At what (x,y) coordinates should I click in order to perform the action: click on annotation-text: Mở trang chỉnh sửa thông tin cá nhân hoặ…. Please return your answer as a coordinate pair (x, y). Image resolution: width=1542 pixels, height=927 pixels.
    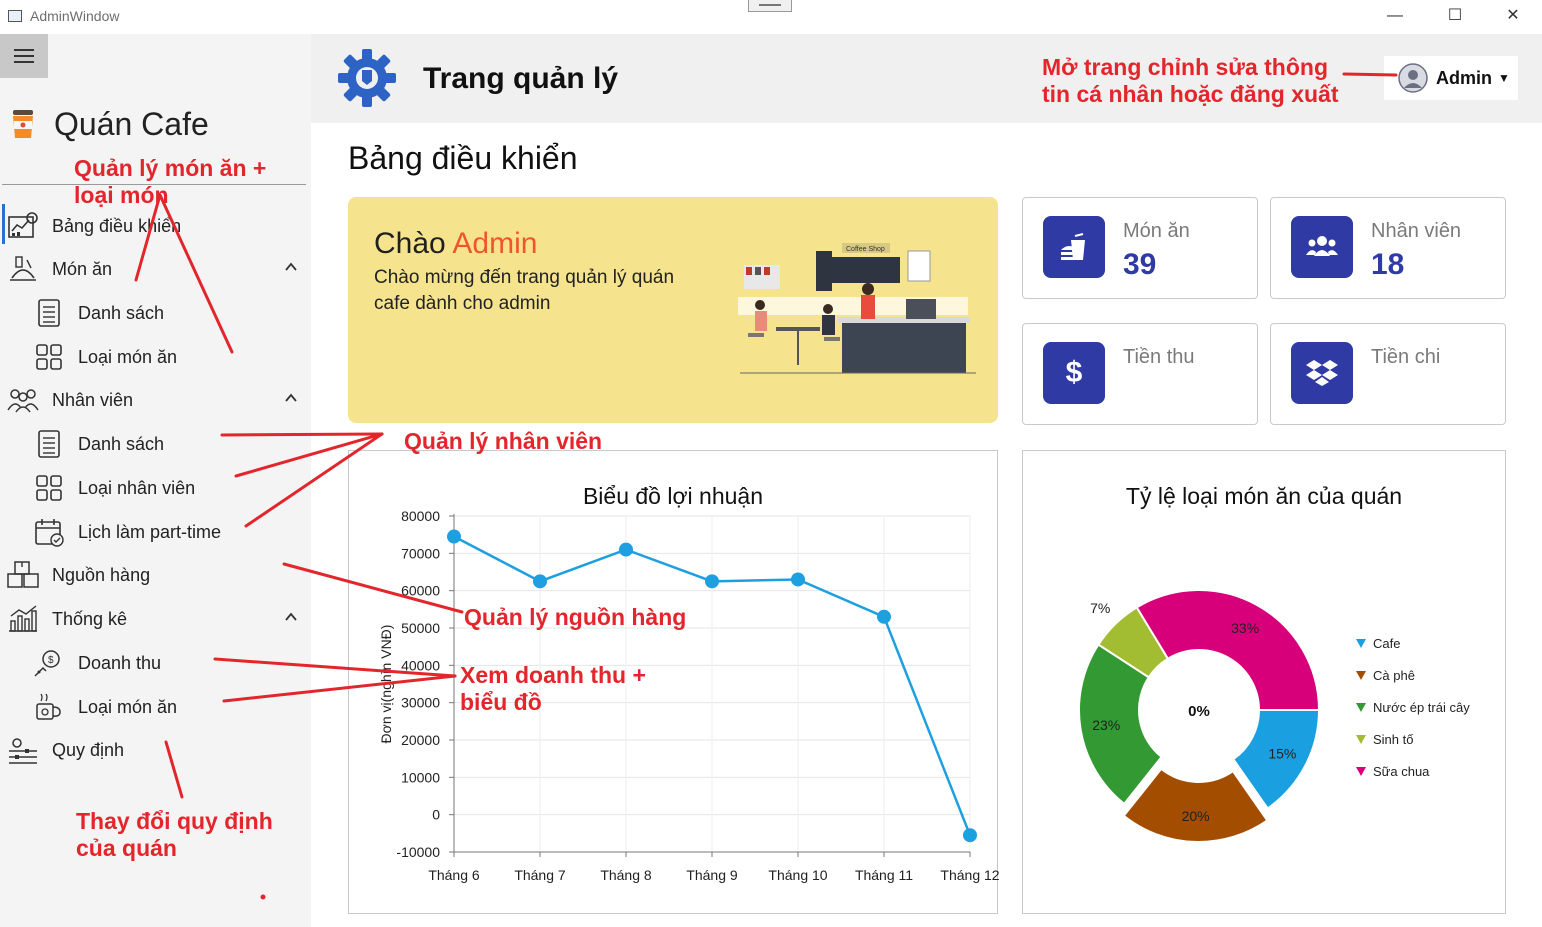
    Looking at the image, I should click on (1190, 80).